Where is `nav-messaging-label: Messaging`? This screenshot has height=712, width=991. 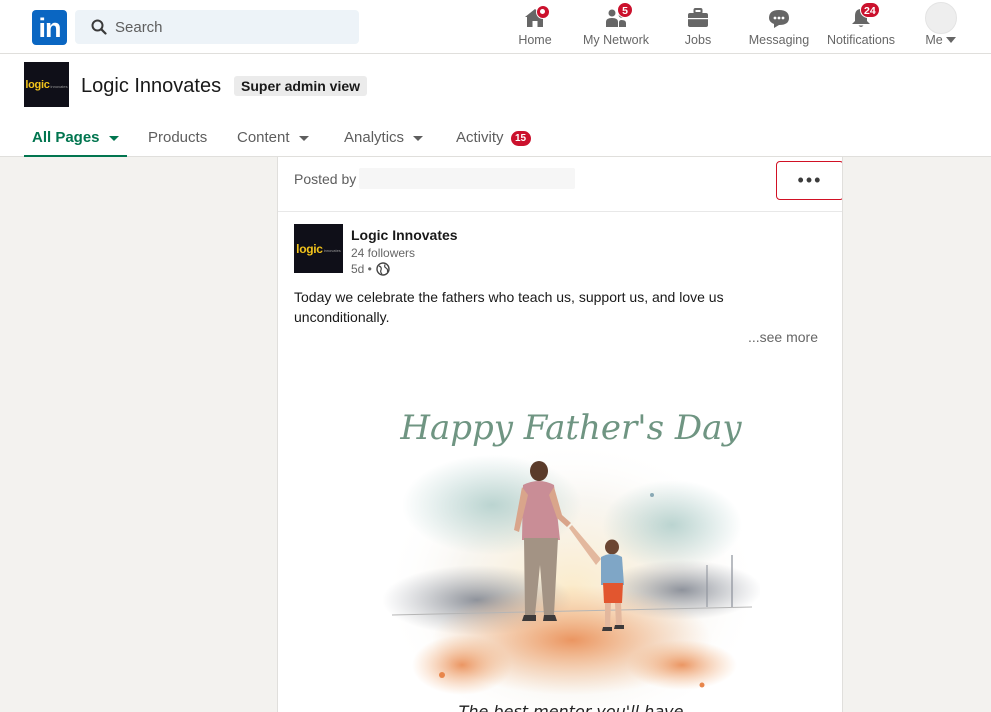
nav-messaging-label: Messaging is located at coordinates (779, 40).